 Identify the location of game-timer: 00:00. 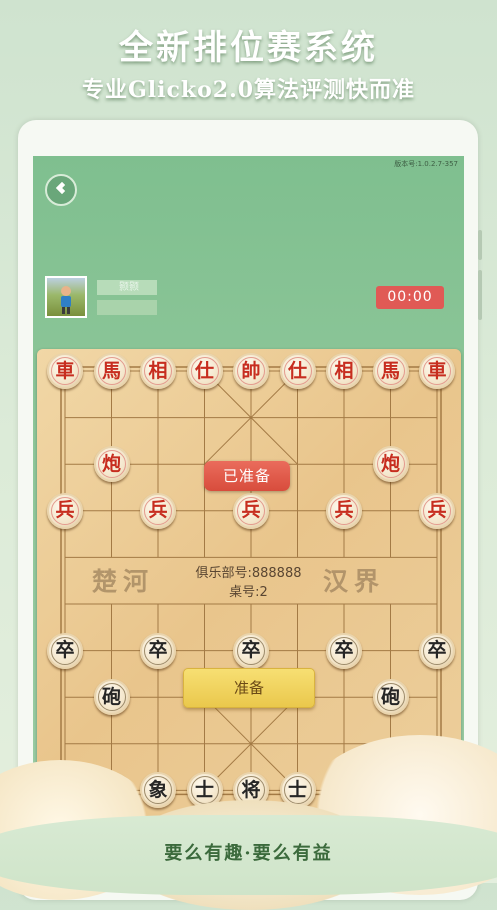
(410, 297).